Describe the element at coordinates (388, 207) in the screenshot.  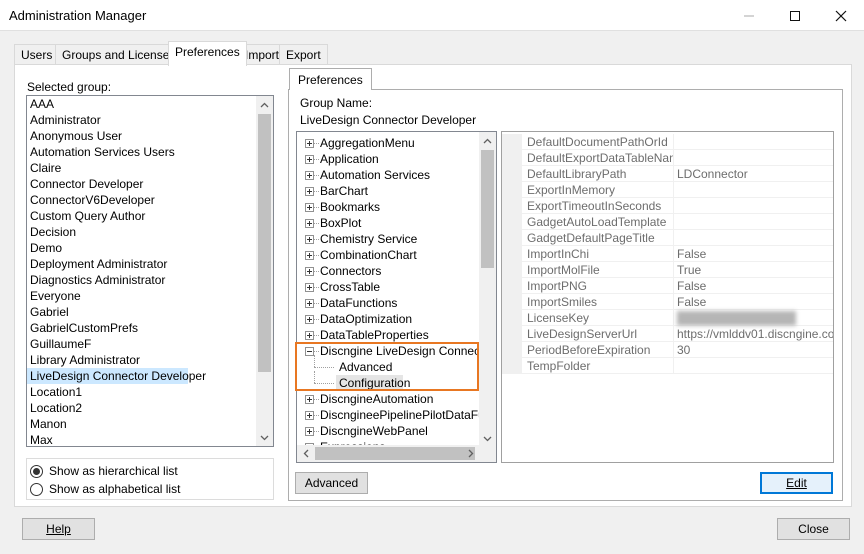
I see `tree-node: Bookmarks` at that location.